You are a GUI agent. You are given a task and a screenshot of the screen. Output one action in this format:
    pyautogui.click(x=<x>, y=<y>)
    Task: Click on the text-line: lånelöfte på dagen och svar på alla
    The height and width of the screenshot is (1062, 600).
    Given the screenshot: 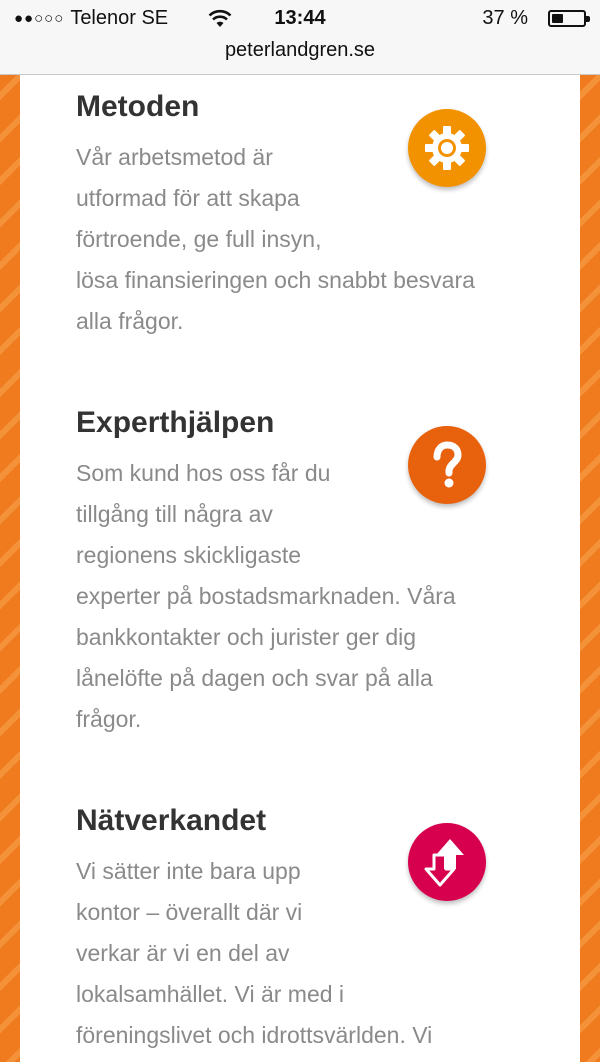 What is the action you would take?
    pyautogui.click(x=254, y=678)
    